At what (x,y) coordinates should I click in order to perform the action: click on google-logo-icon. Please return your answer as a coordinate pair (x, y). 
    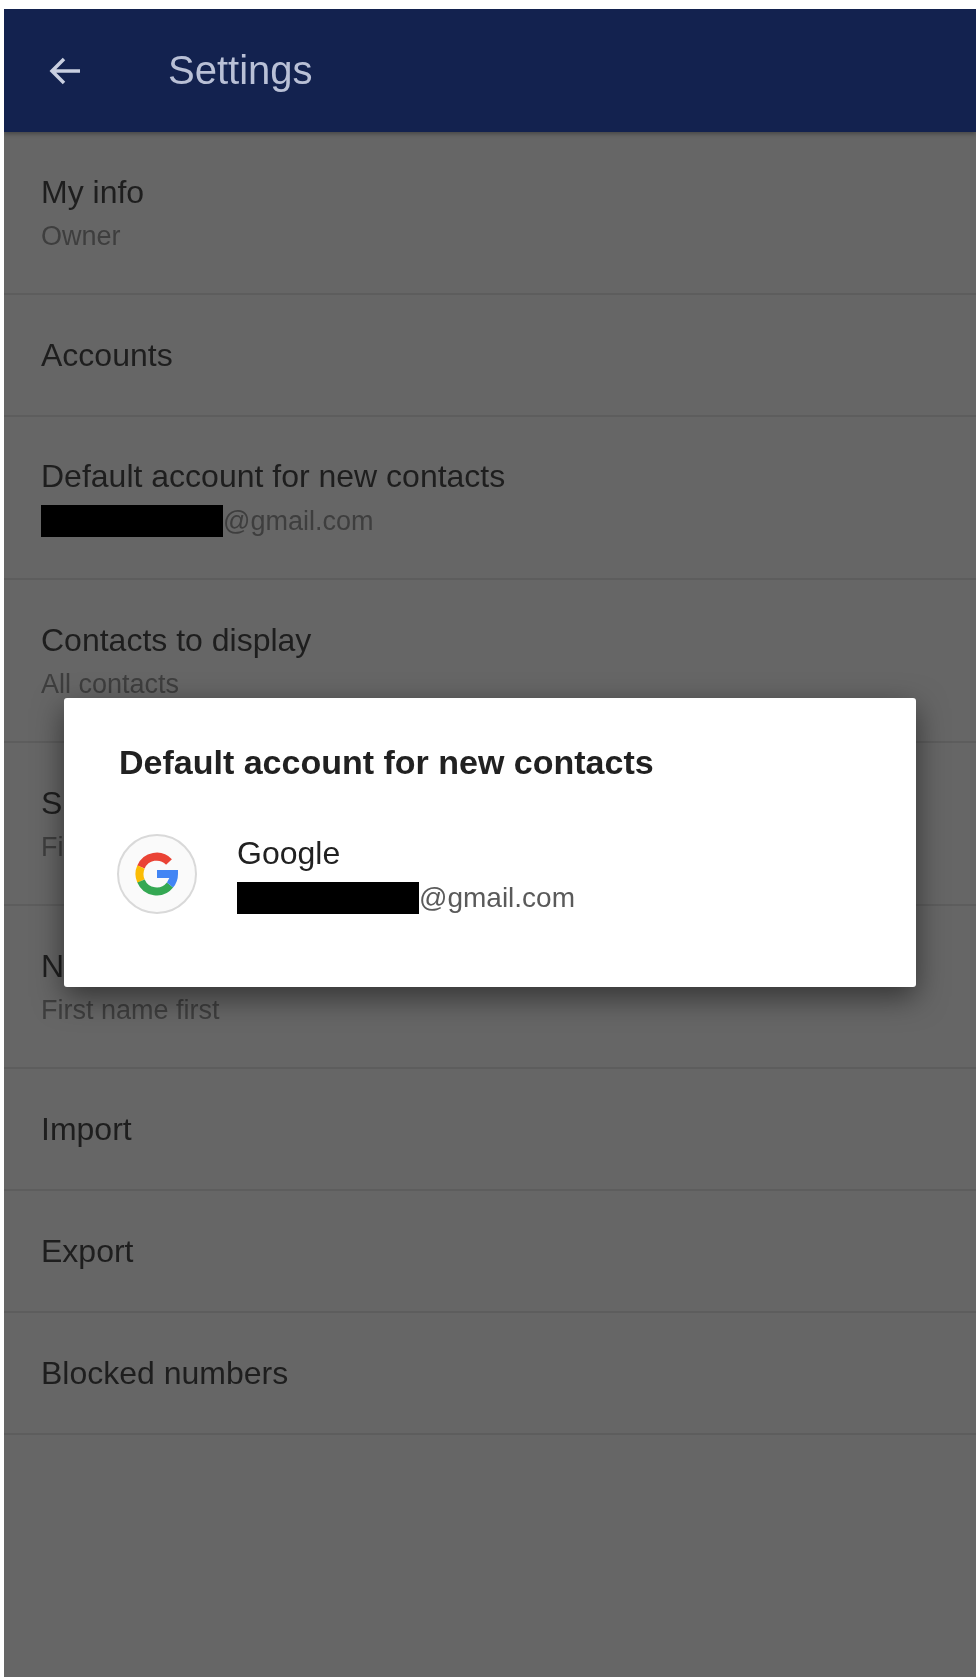
    Looking at the image, I should click on (157, 874).